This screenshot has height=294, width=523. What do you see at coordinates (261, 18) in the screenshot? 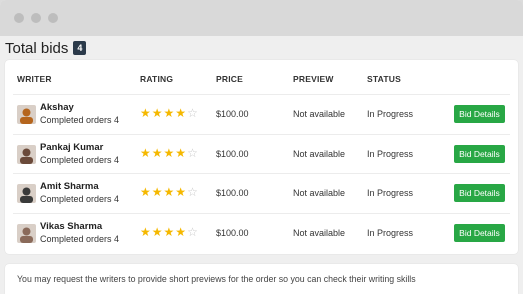
I see `window-titlebar` at bounding box center [261, 18].